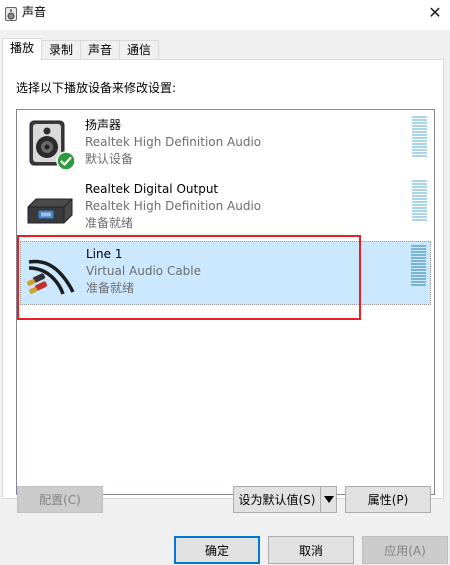 This screenshot has height=565, width=450. Describe the element at coordinates (152, 189) in the screenshot. I see `device-name: Realtek Digital Output` at that location.